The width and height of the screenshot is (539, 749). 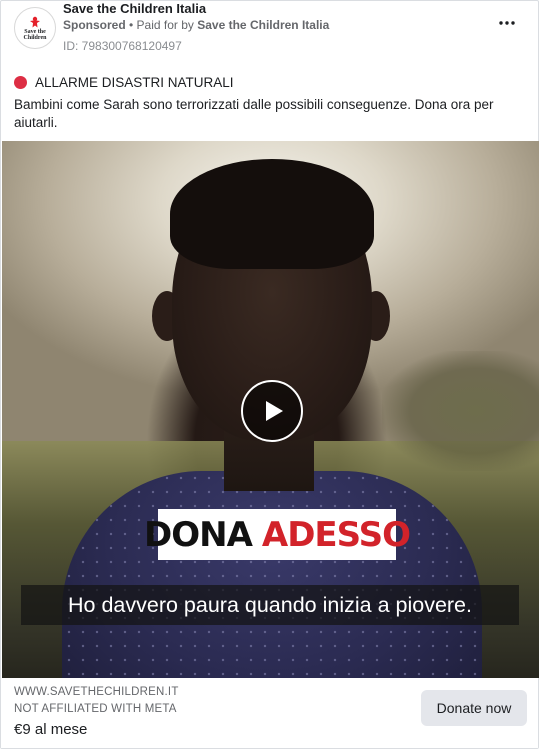 I want to click on advertiser-avatar: Save the Children, so click(x=35, y=28).